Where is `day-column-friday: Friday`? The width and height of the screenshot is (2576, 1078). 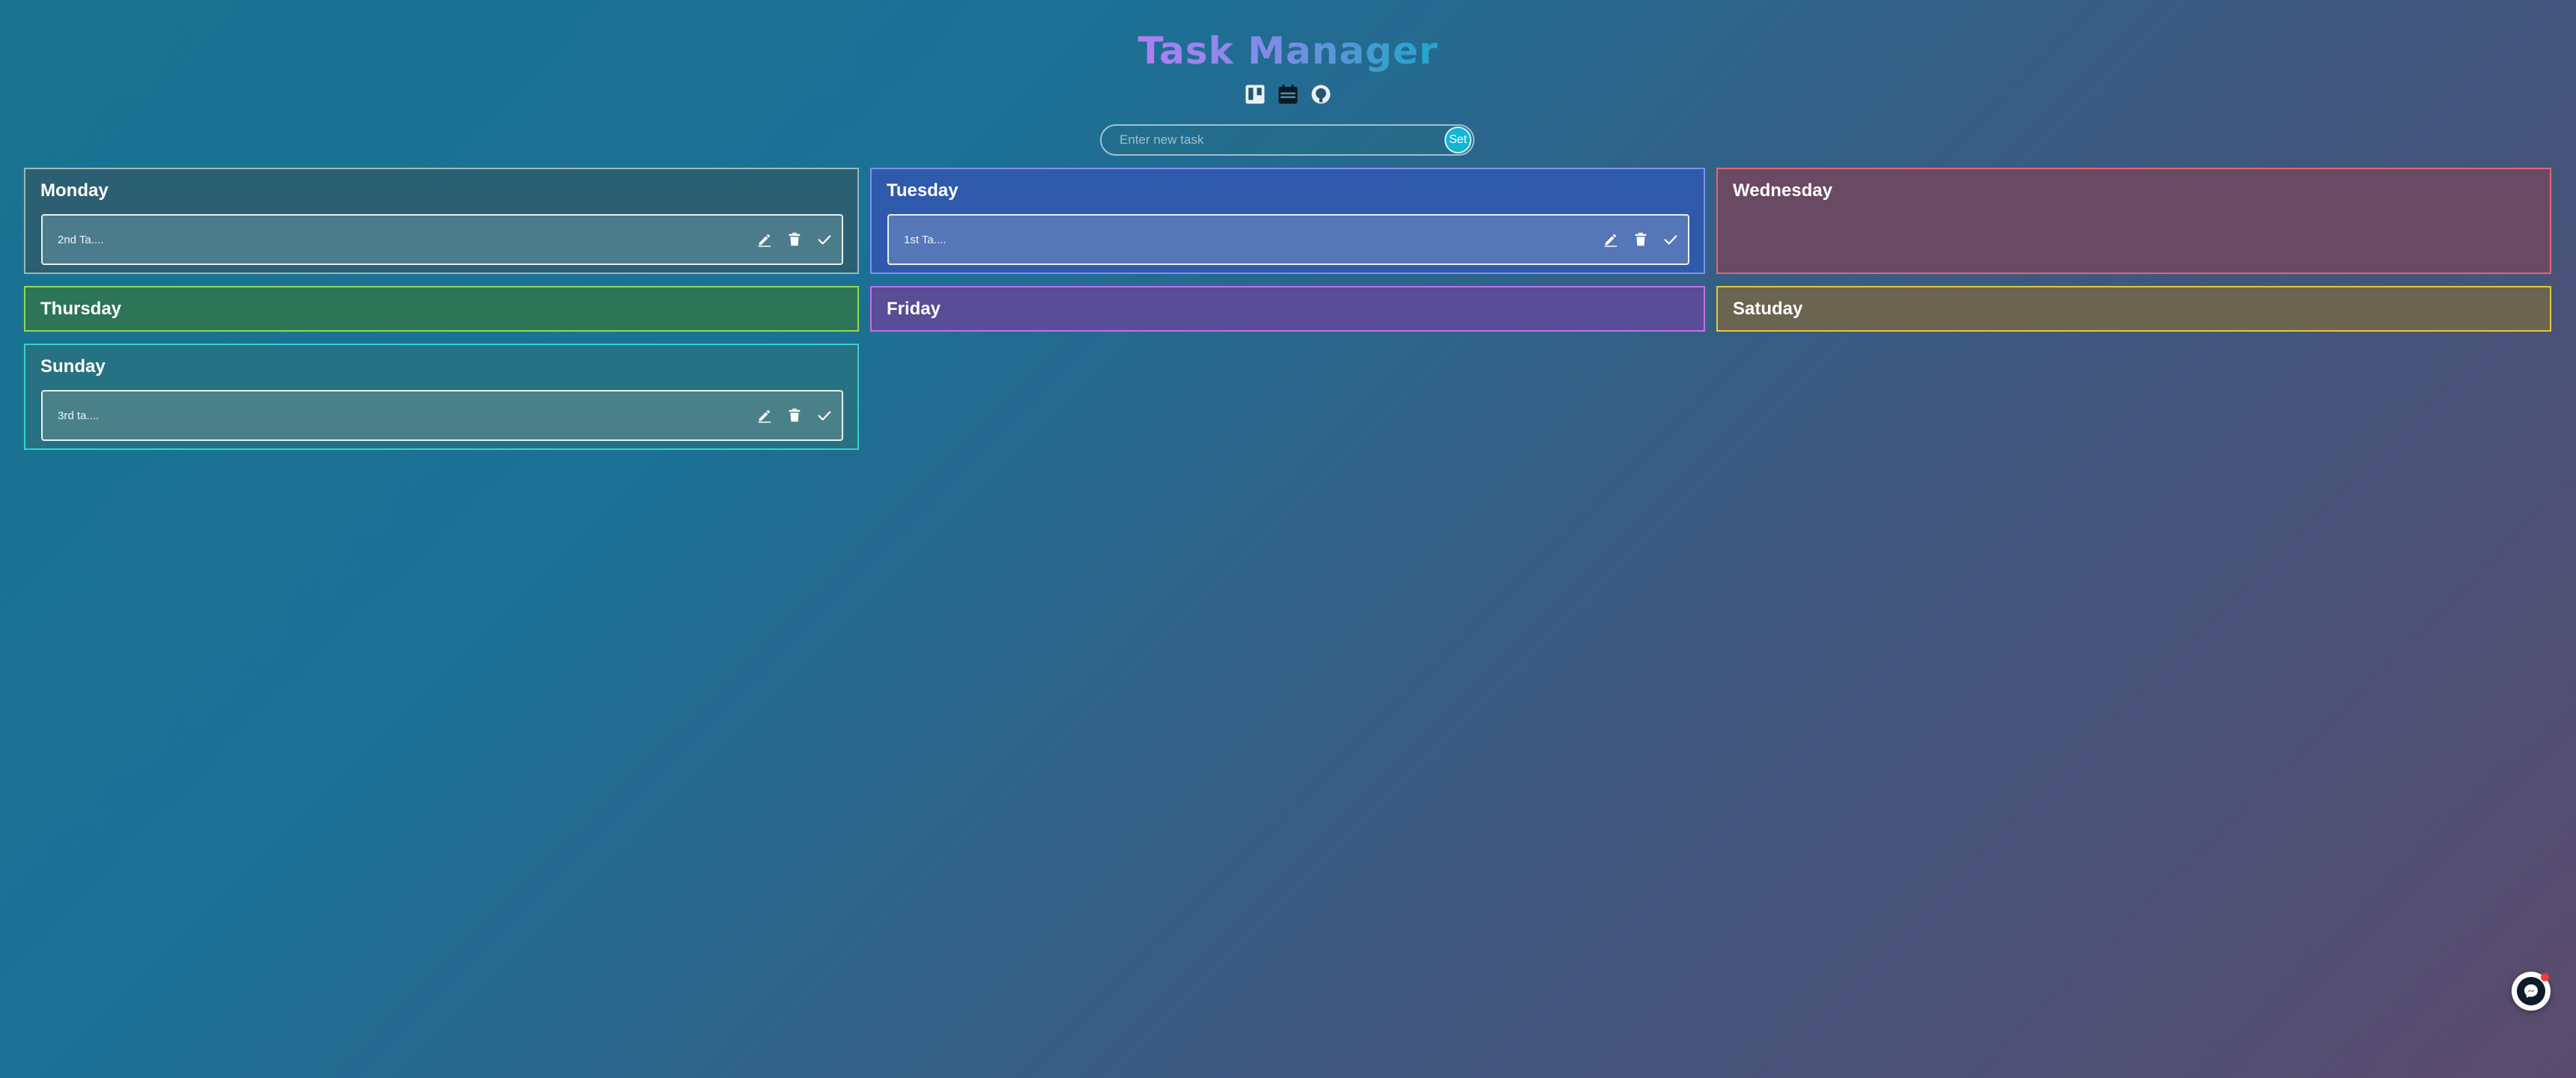
day-column-friday: Friday is located at coordinates (1287, 309).